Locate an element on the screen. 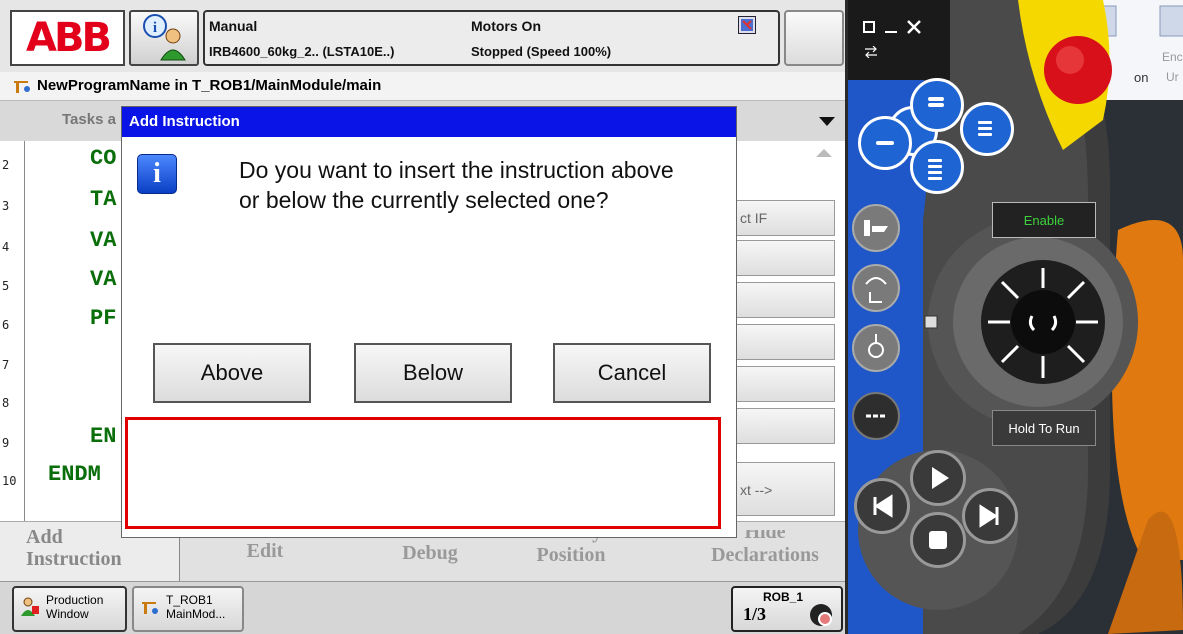  step-forward-icon is located at coordinates (989, 516).